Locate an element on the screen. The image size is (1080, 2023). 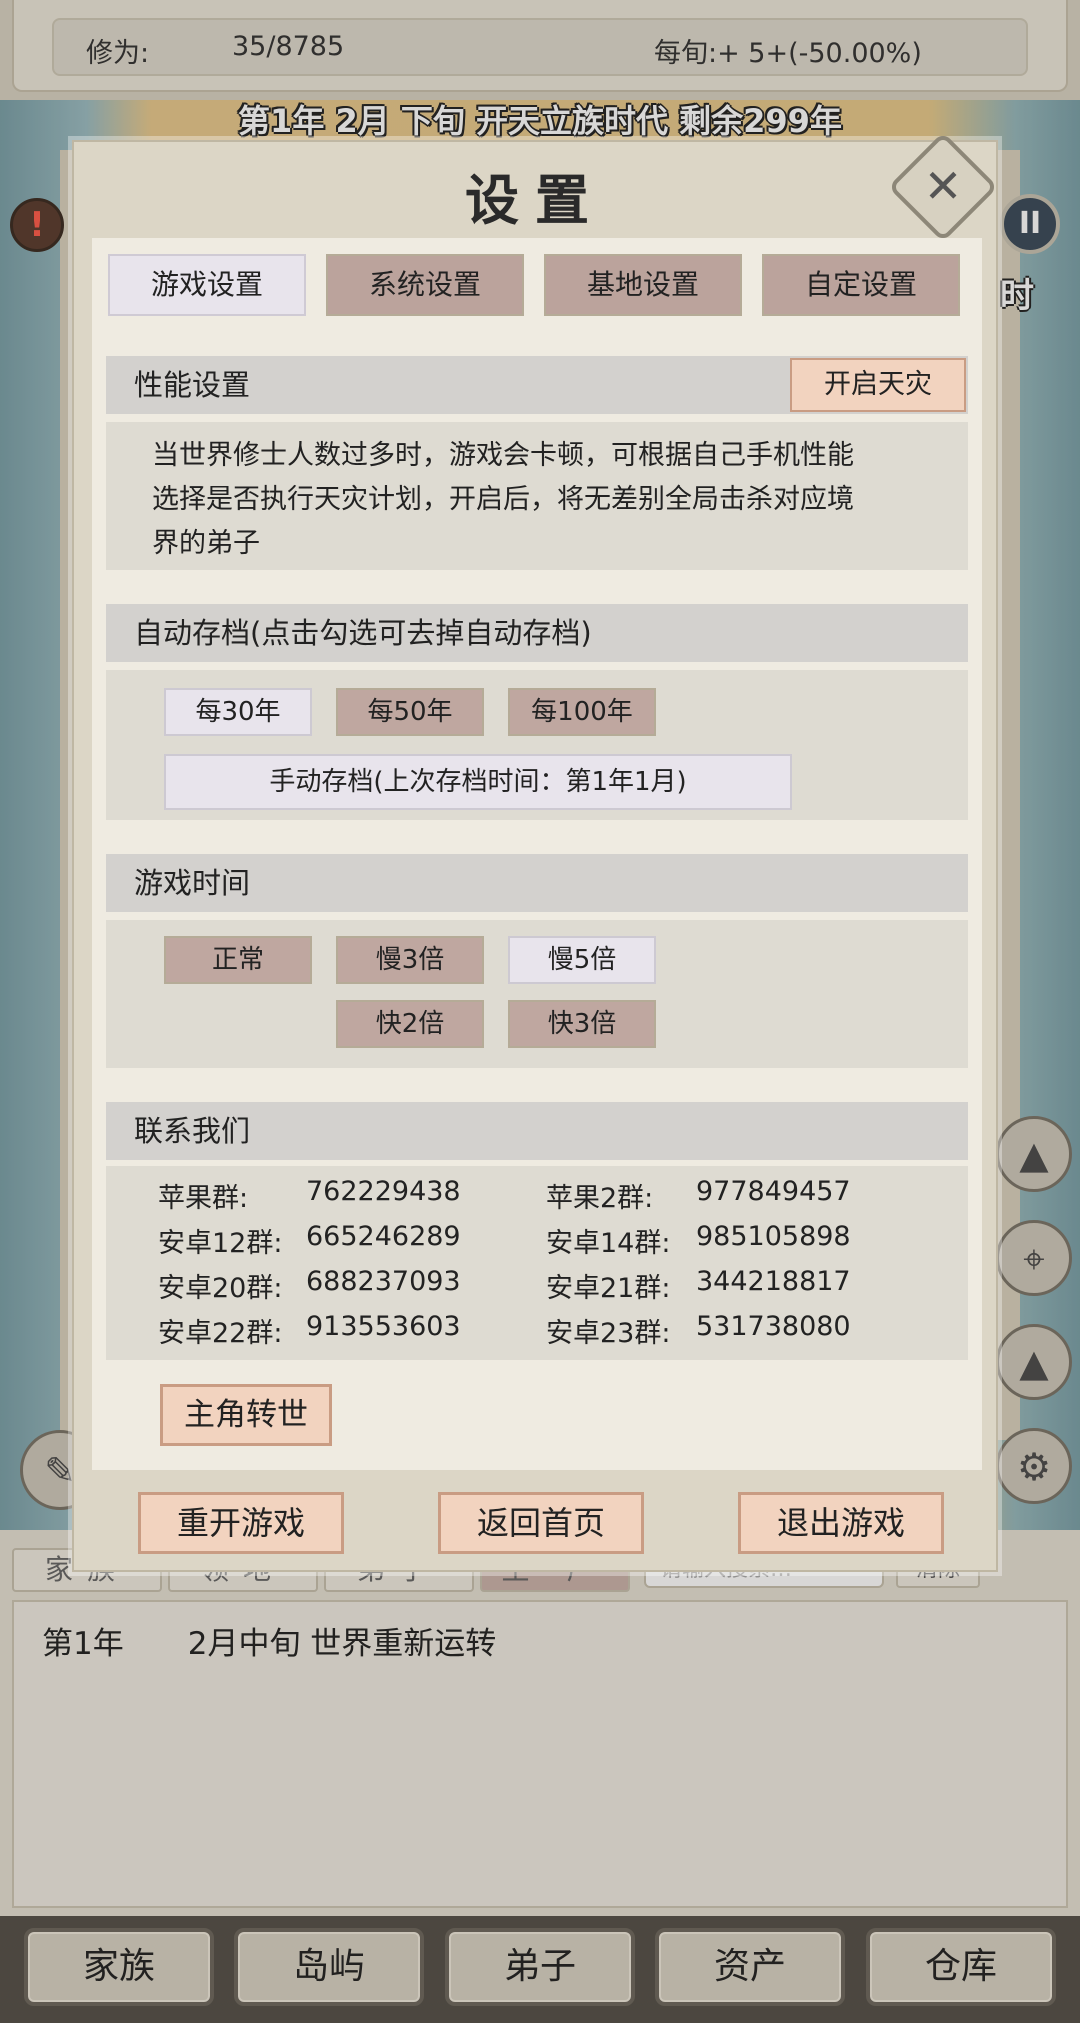
autosave-30-years: 每30年 is located at coordinates (238, 712).